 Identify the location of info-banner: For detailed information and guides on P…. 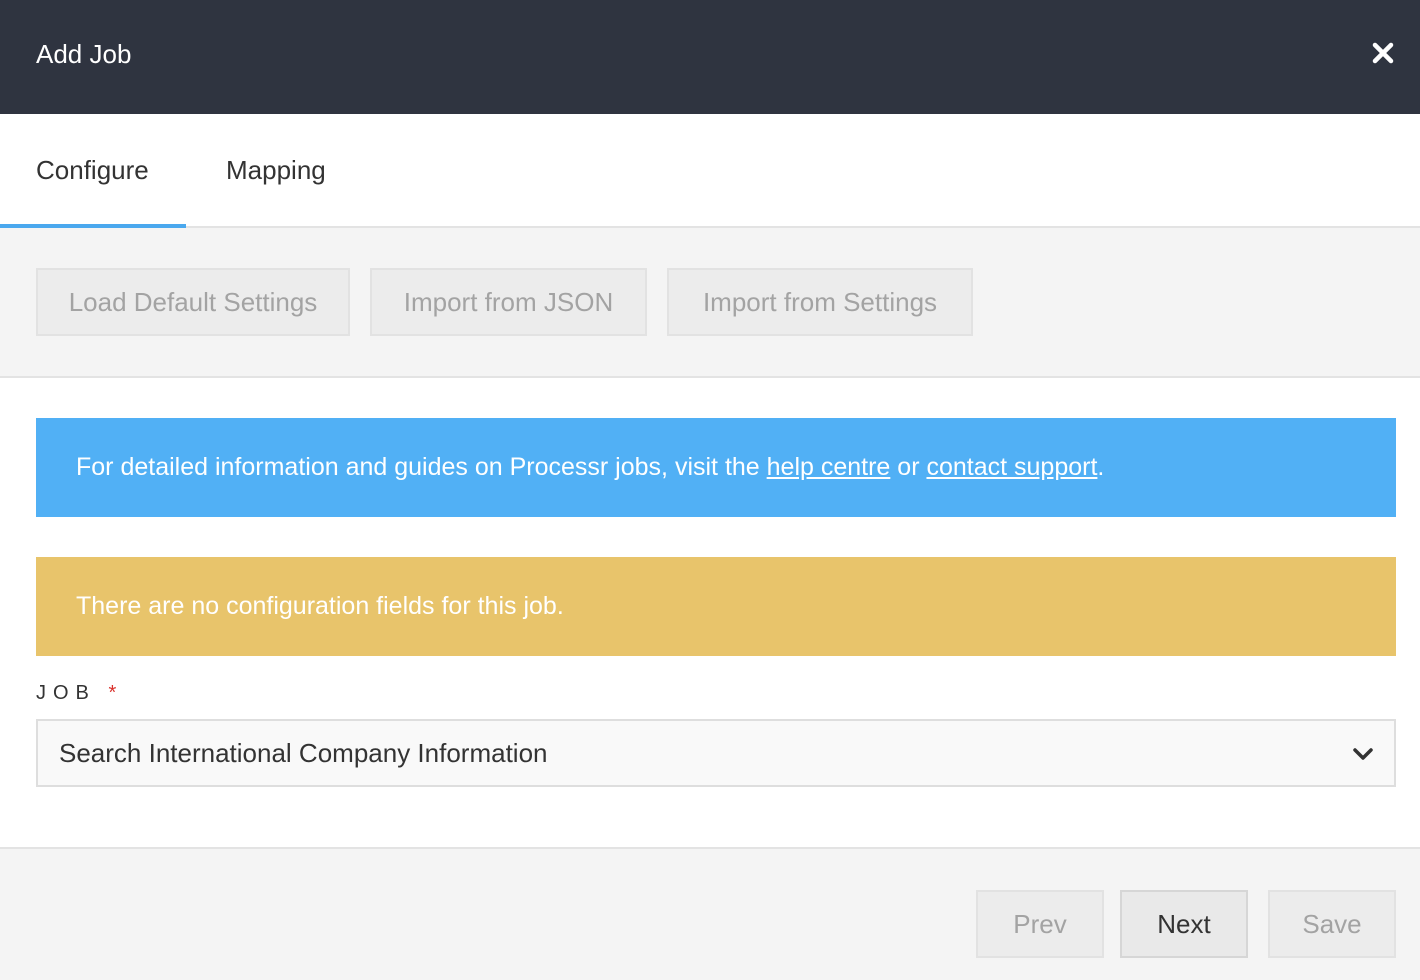
(716, 467).